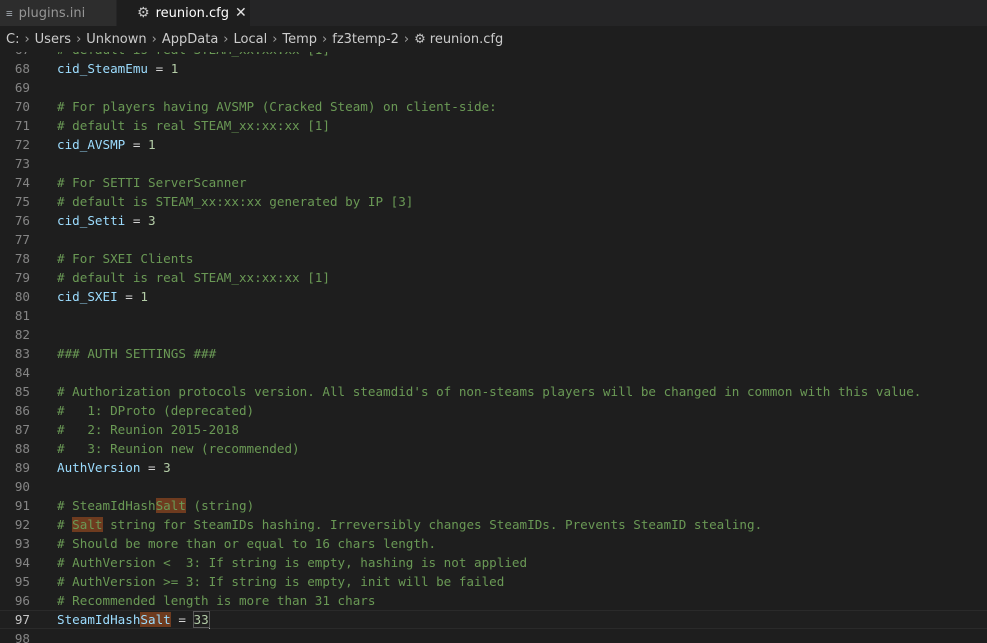 The width and height of the screenshot is (987, 643). Describe the element at coordinates (22, 410) in the screenshot. I see `line-number: 86` at that location.